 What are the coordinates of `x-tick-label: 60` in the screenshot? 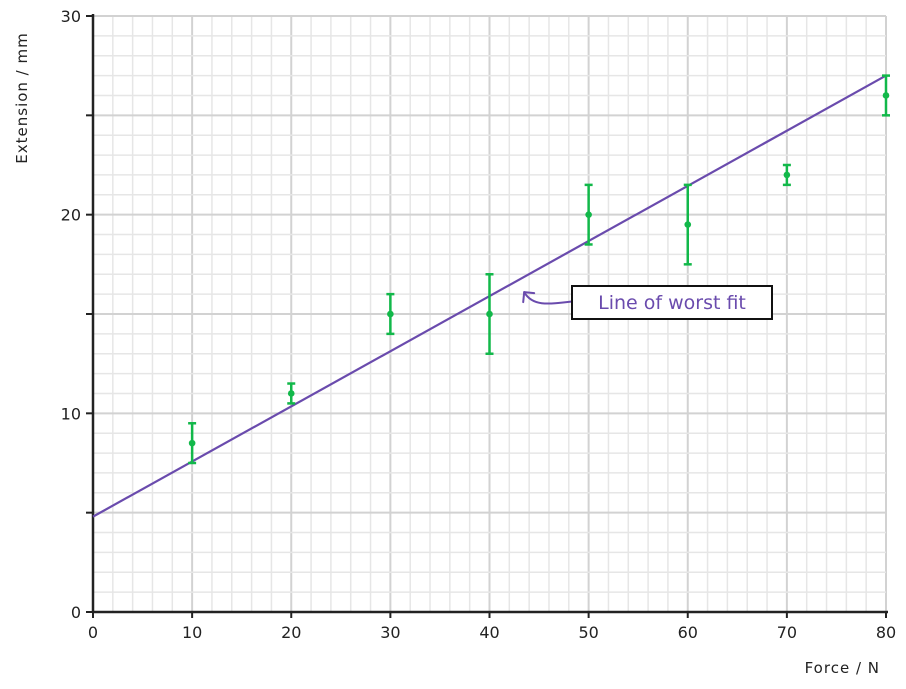 It's located at (688, 632).